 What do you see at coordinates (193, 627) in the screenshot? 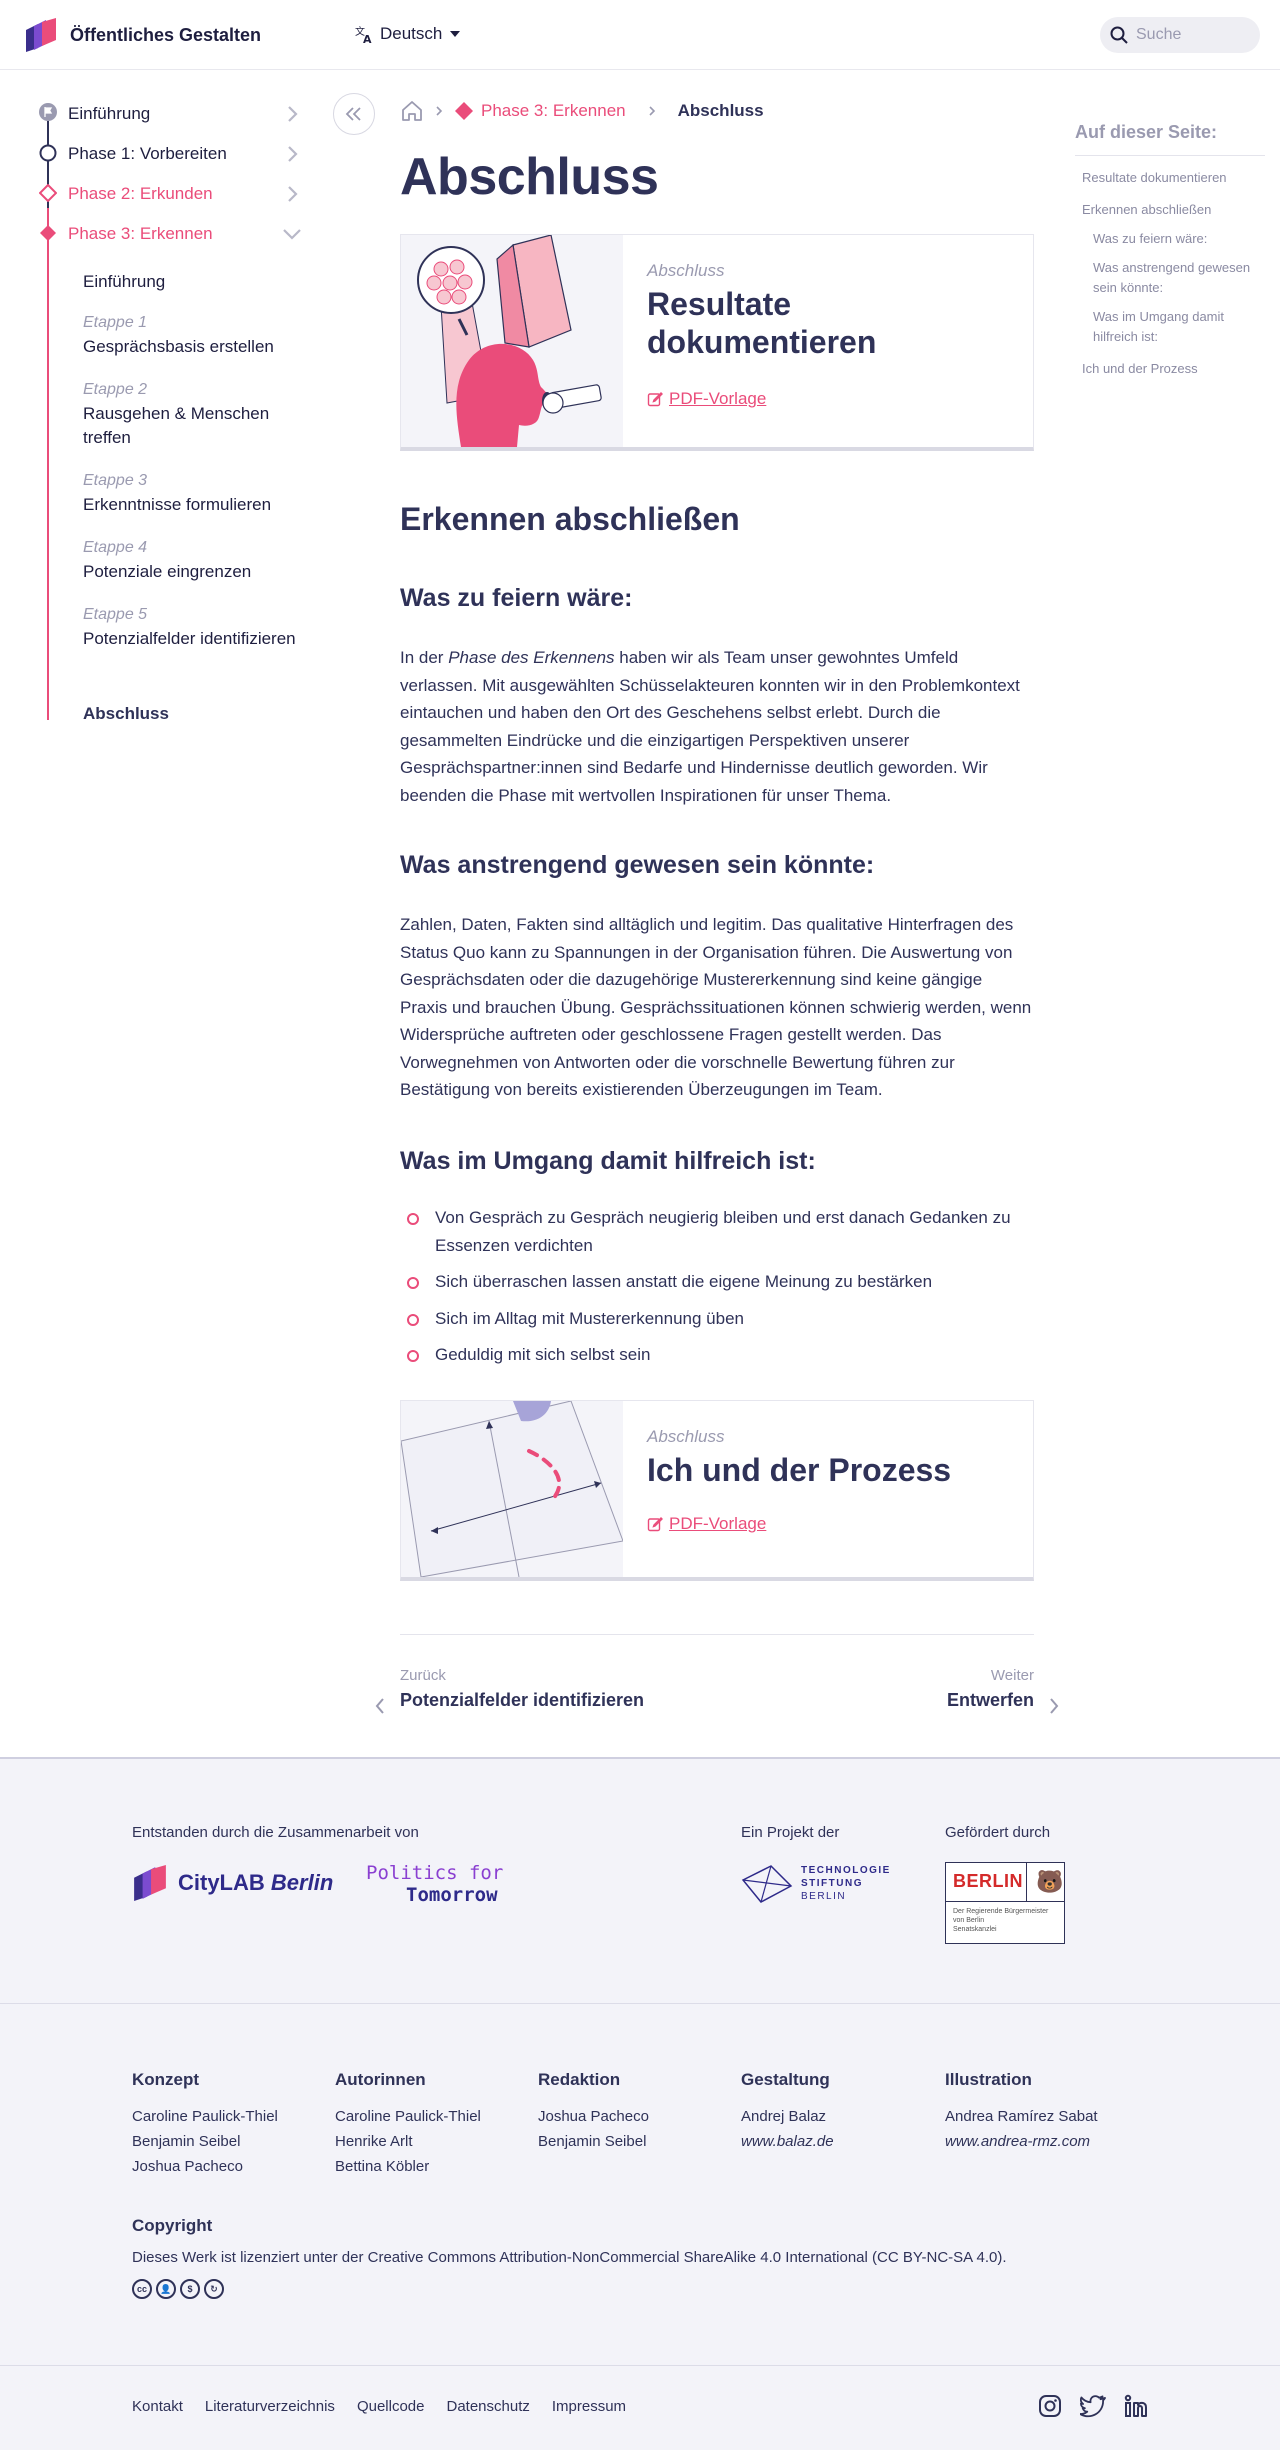
I see `sidebar-subitem-etappe5: Etappe 5 Potenzialfelder identifizieren` at bounding box center [193, 627].